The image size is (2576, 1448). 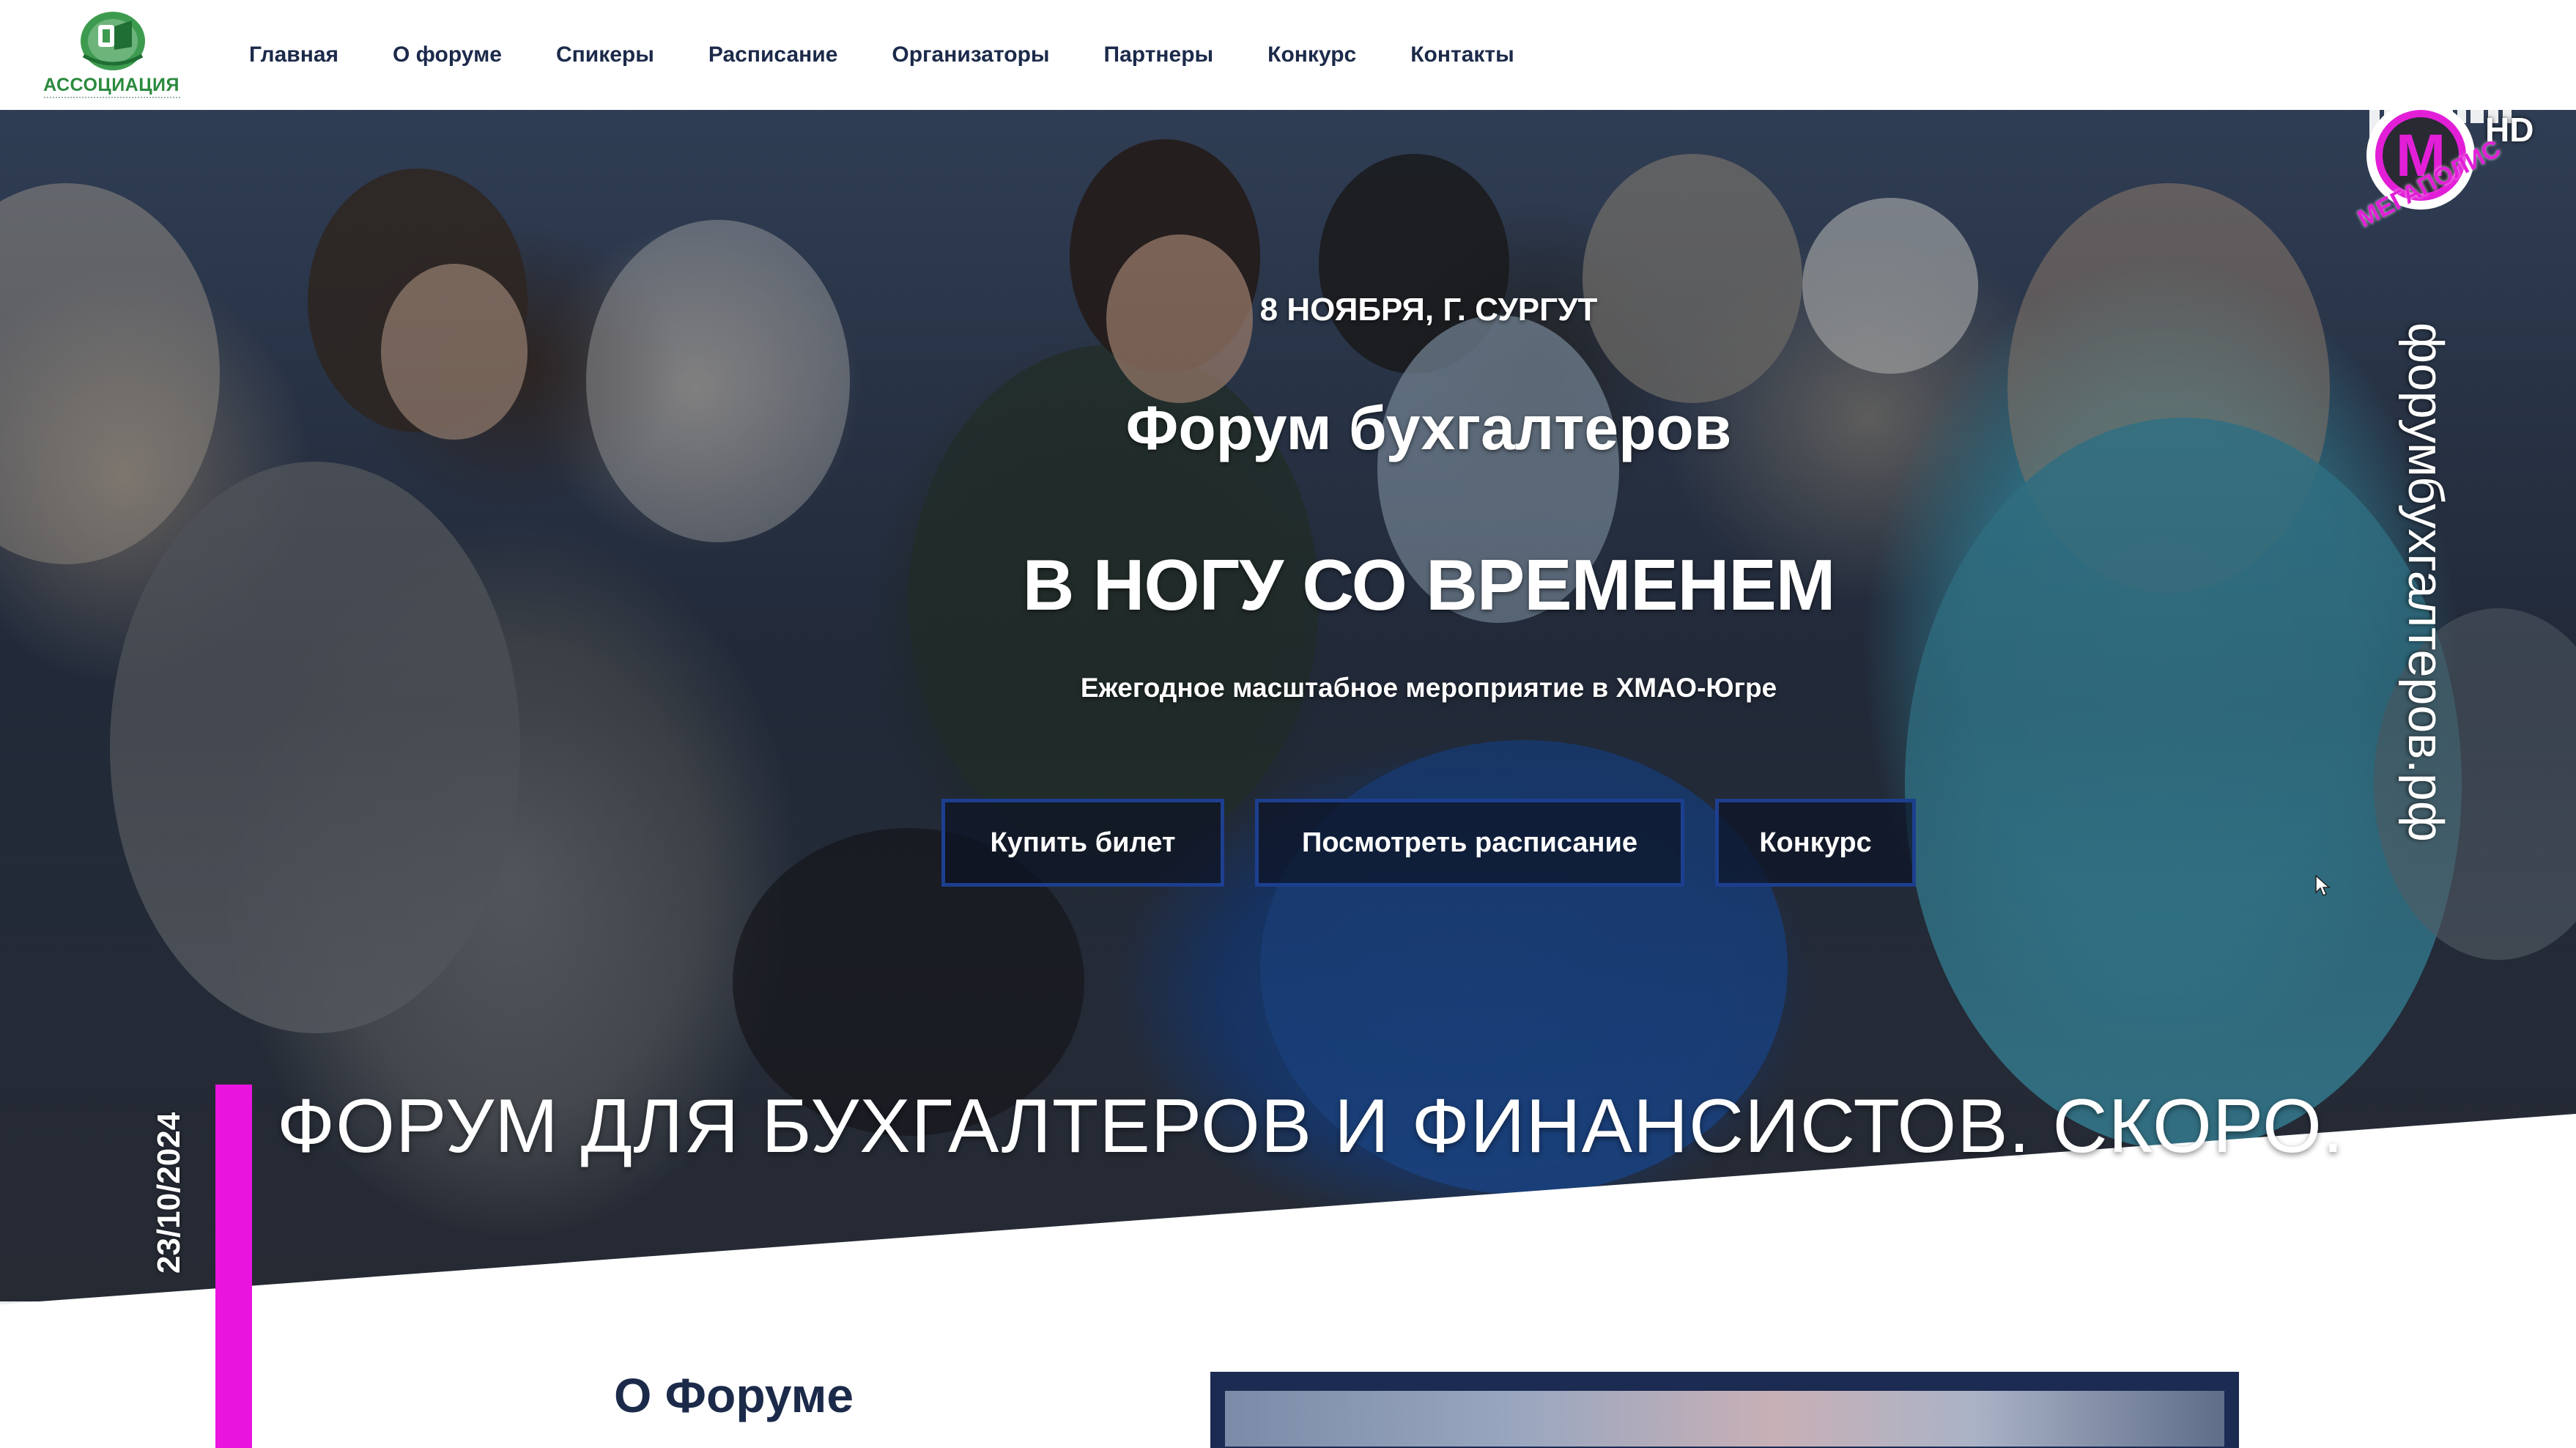 I want to click on mouse-cursor-icon, so click(x=2323, y=886).